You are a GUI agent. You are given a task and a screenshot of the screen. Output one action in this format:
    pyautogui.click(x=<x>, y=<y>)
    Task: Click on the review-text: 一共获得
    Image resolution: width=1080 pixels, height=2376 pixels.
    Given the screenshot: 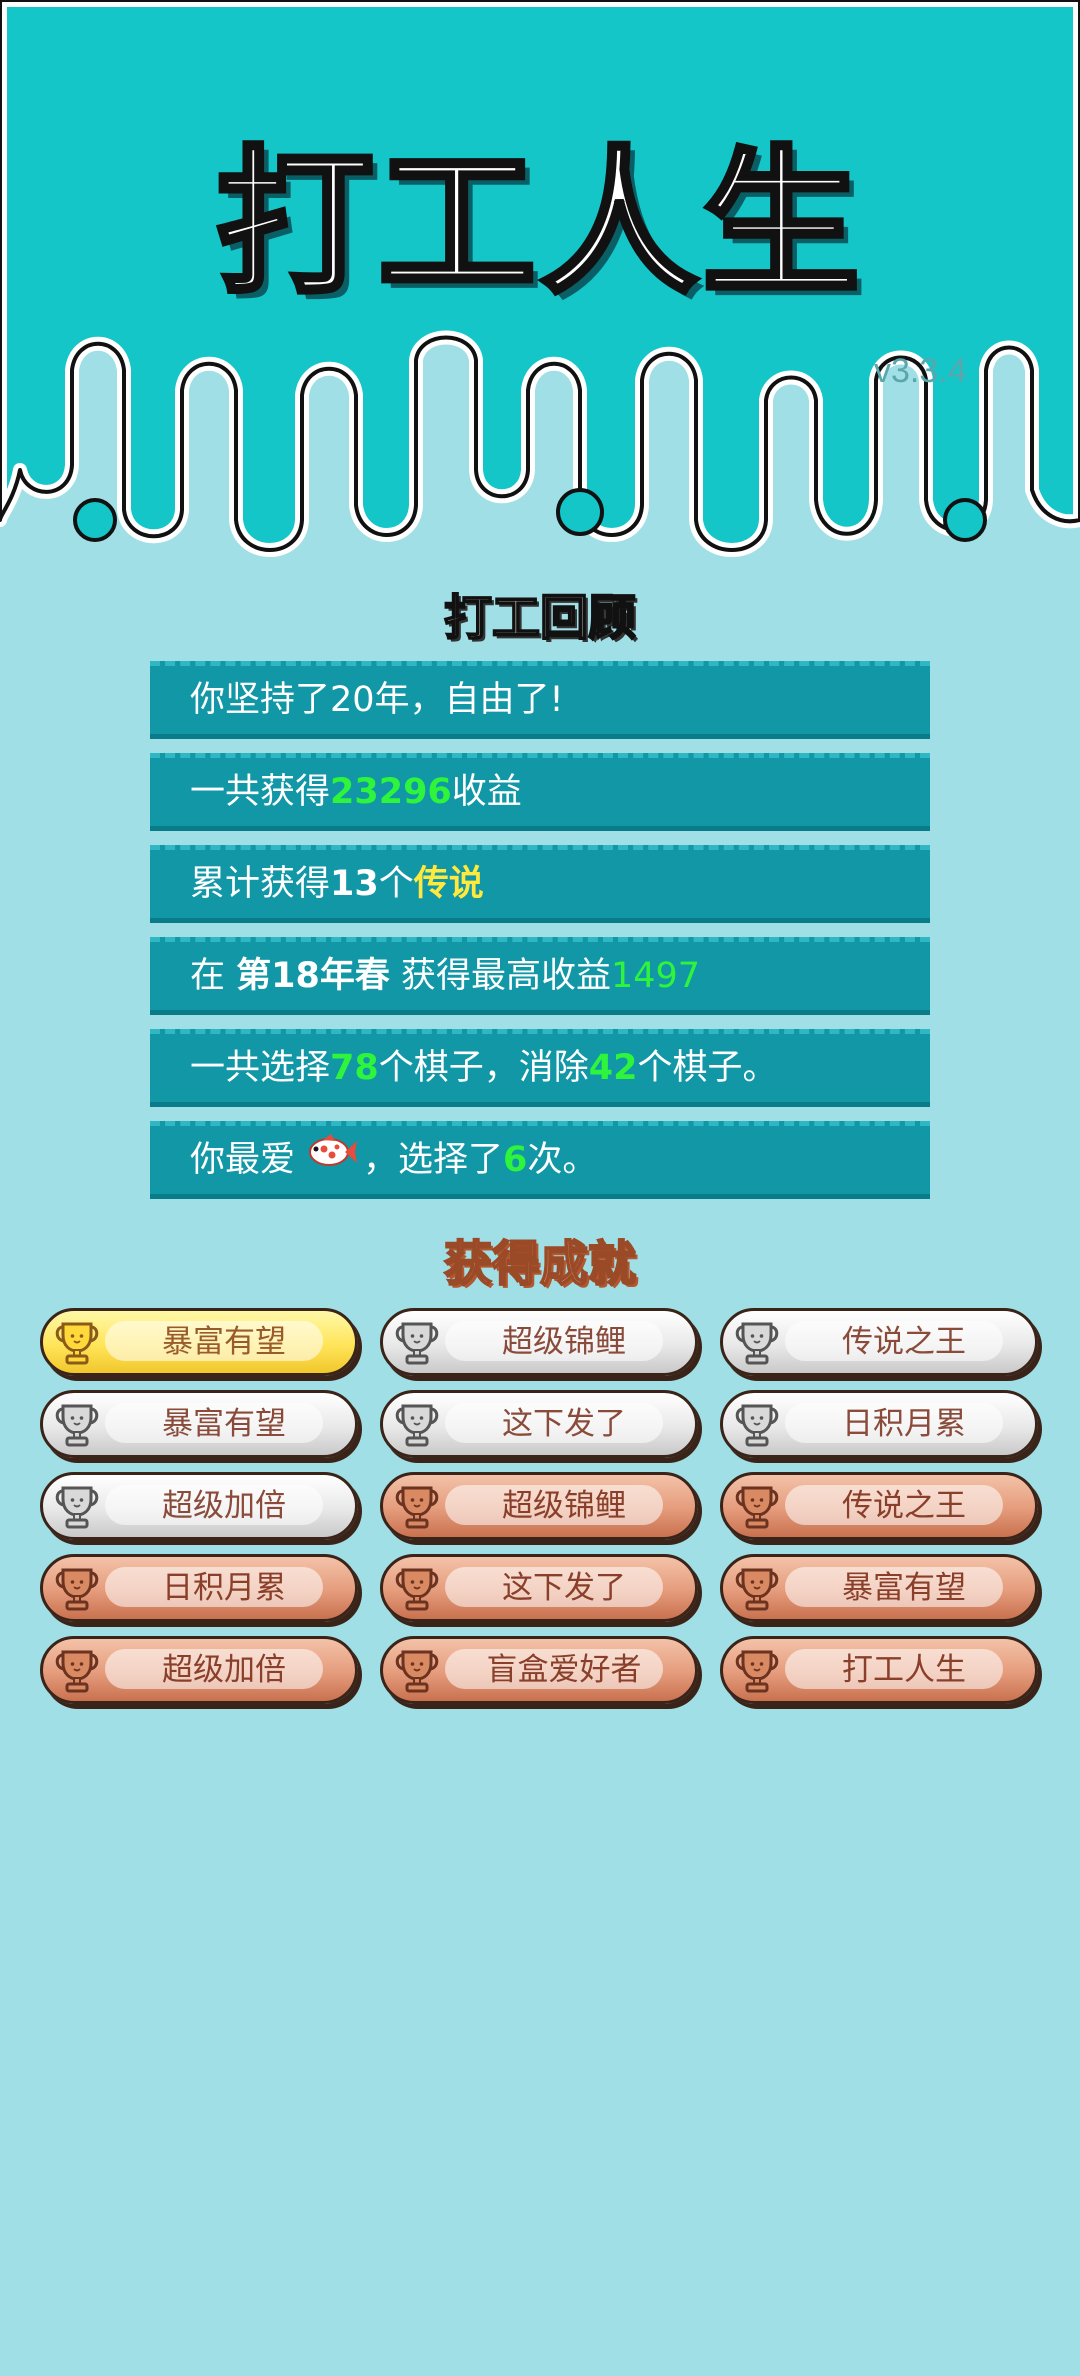 What is the action you would take?
    pyautogui.click(x=260, y=792)
    